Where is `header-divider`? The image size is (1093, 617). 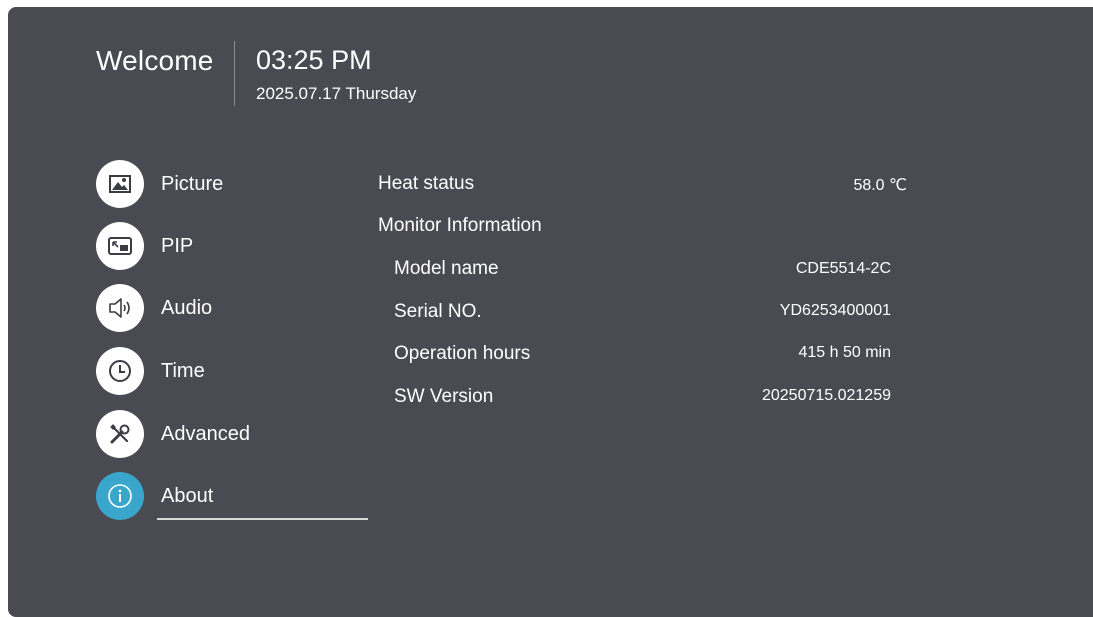 header-divider is located at coordinates (234, 73).